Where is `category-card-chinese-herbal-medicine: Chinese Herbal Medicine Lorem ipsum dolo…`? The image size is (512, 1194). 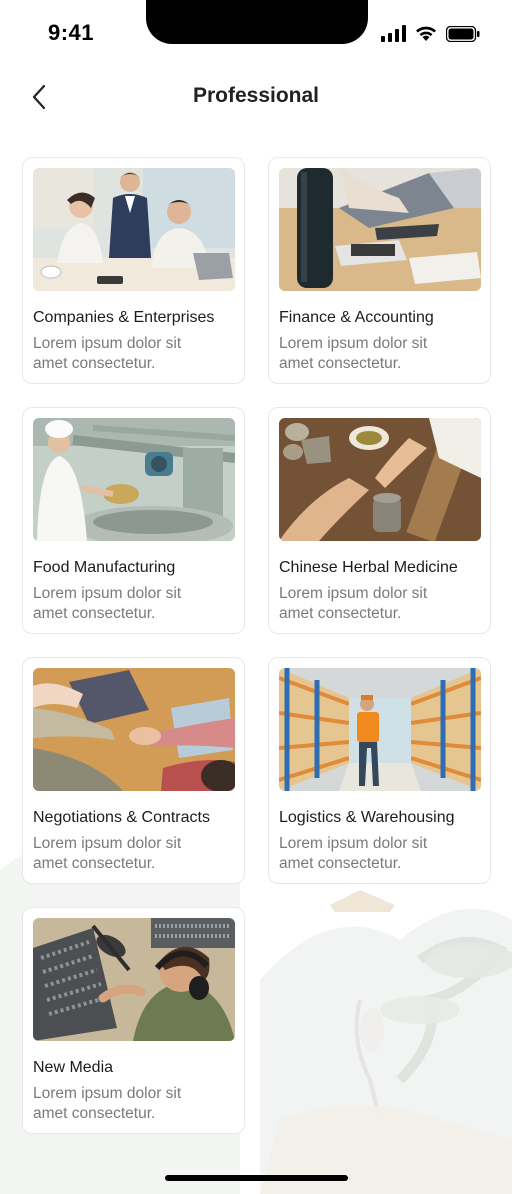
category-card-chinese-herbal-medicine: Chinese Herbal Medicine Lorem ipsum dolo… is located at coordinates (379, 520).